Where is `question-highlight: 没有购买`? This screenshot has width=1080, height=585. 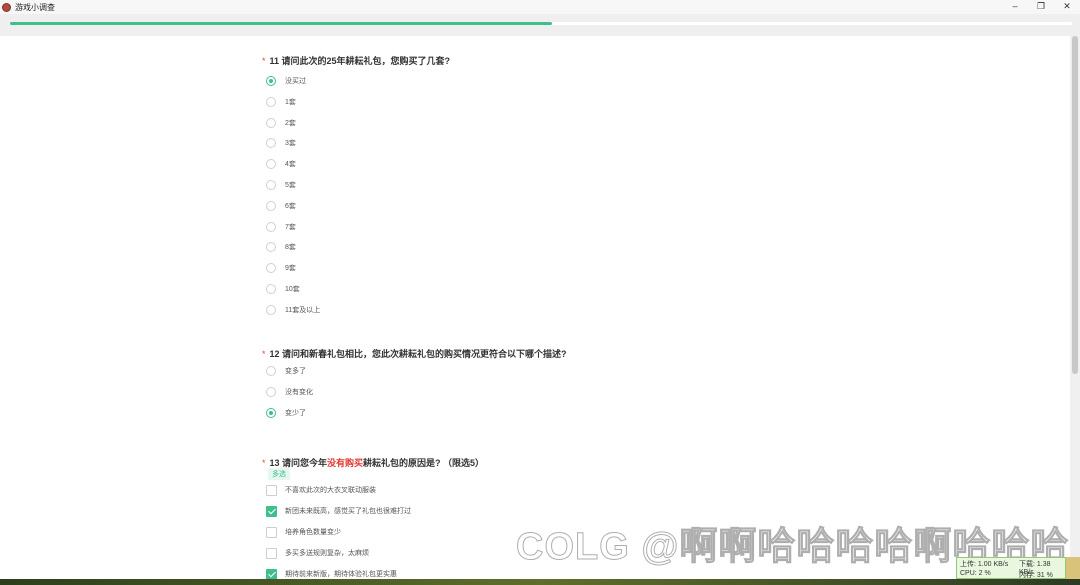
question-highlight: 没有购买 is located at coordinates (345, 463).